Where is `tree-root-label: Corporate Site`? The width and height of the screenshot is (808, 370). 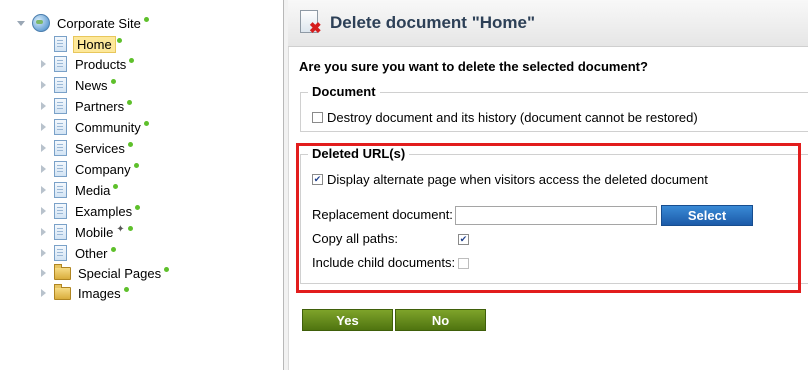
tree-root-label: Corporate Site is located at coordinates (99, 23).